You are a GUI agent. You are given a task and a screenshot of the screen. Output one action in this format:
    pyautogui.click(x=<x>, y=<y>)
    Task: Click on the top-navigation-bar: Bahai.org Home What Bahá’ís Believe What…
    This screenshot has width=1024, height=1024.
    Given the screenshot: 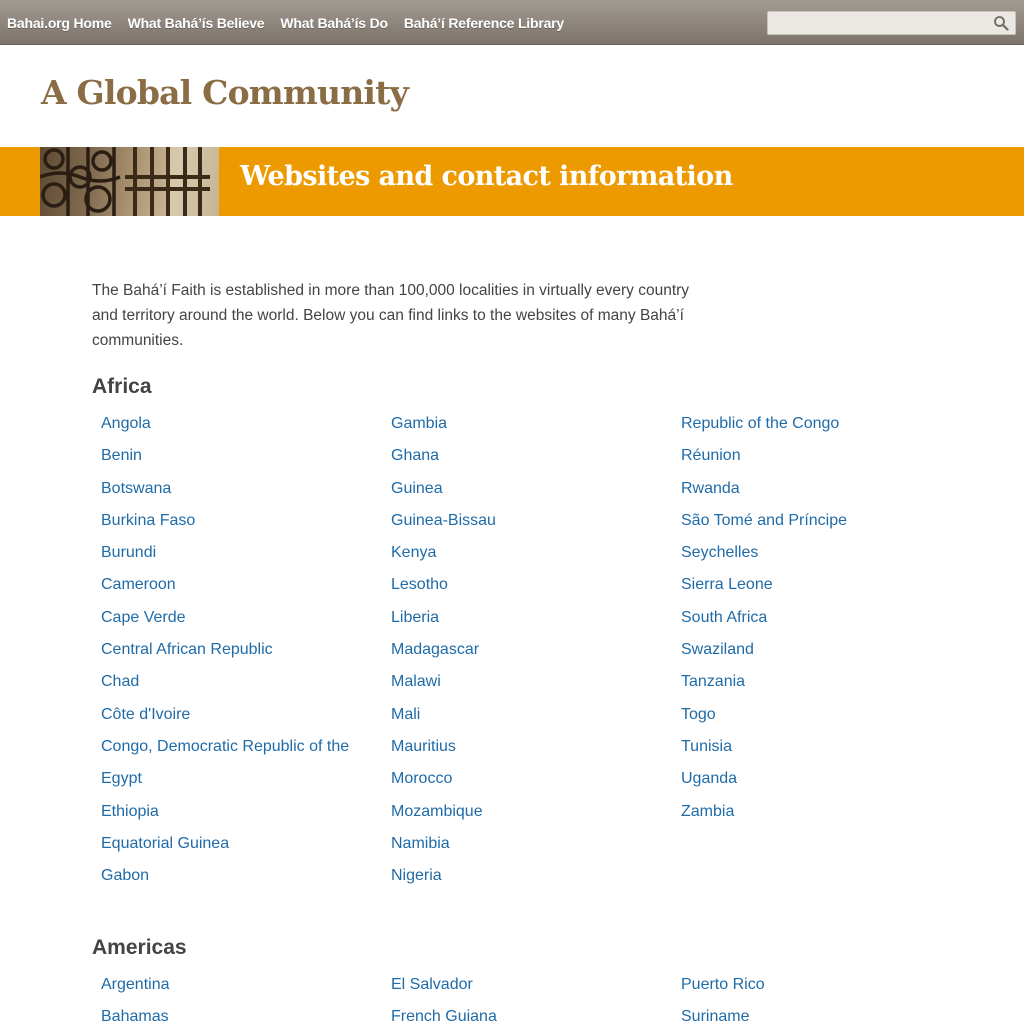 What is the action you would take?
    pyautogui.click(x=512, y=22)
    